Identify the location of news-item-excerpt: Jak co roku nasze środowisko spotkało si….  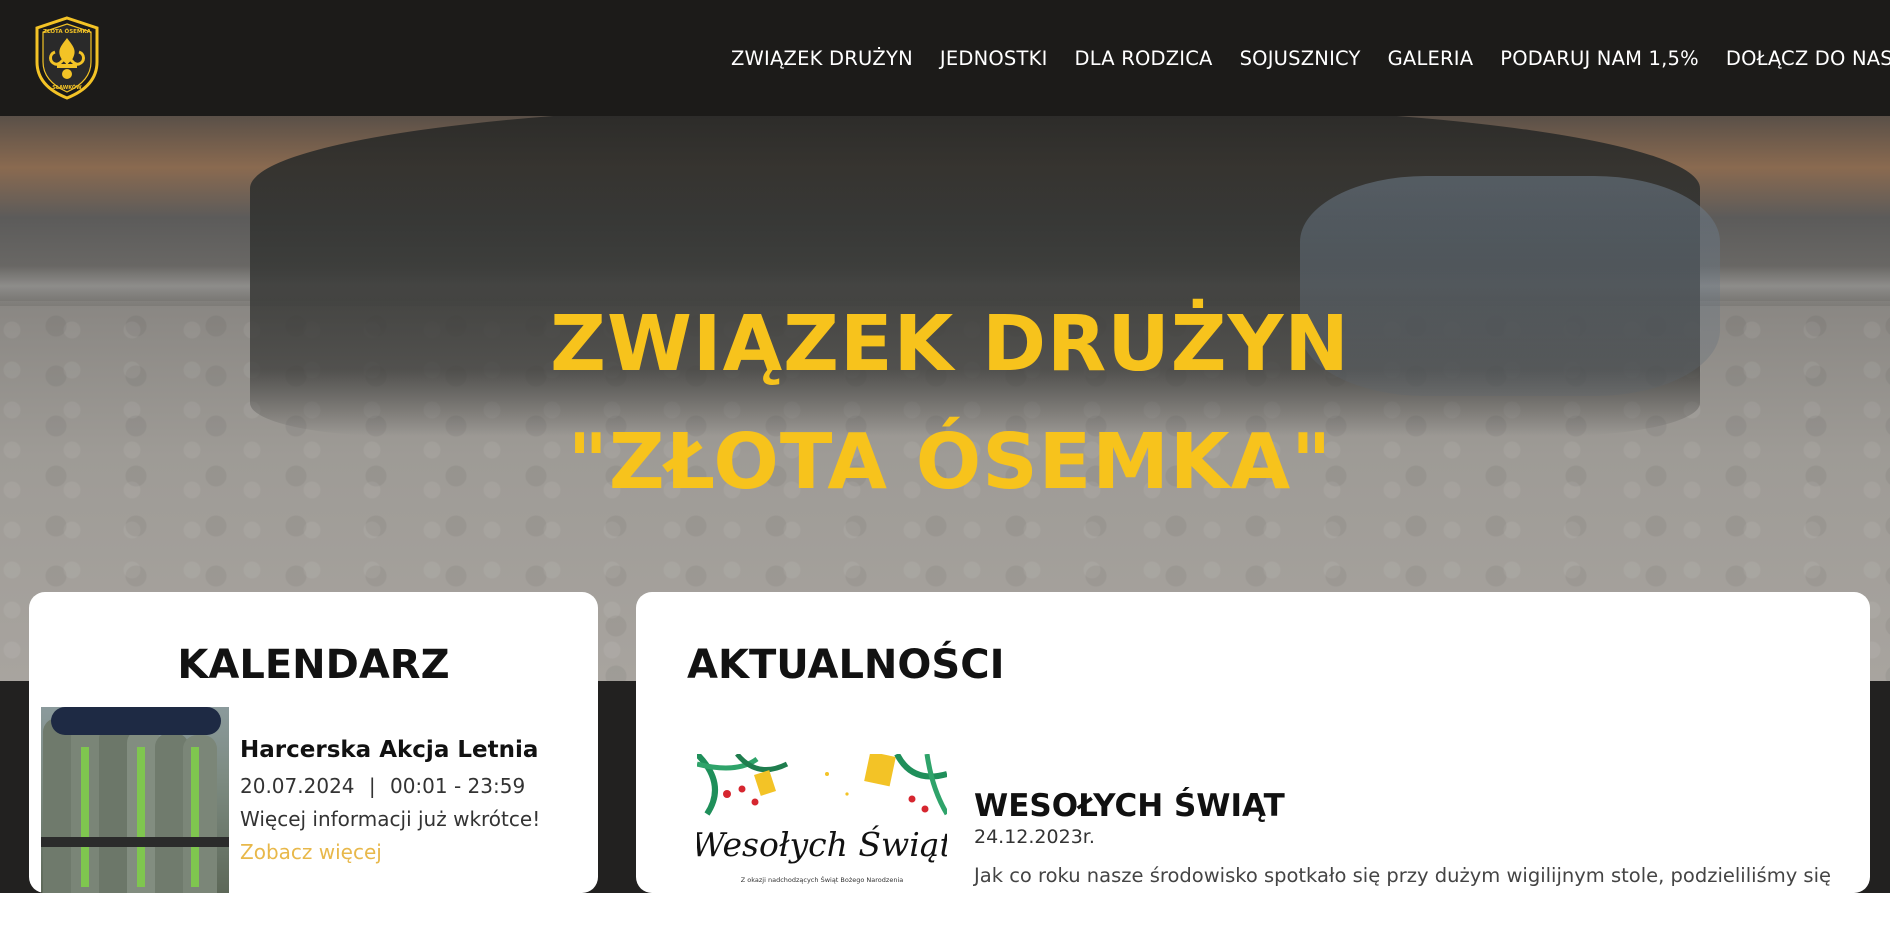
(1403, 875).